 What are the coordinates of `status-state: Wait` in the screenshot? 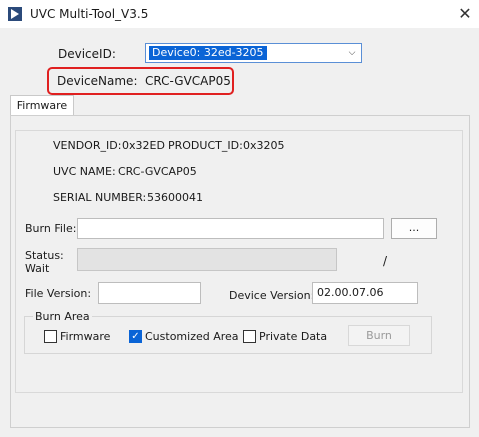 It's located at (37, 268).